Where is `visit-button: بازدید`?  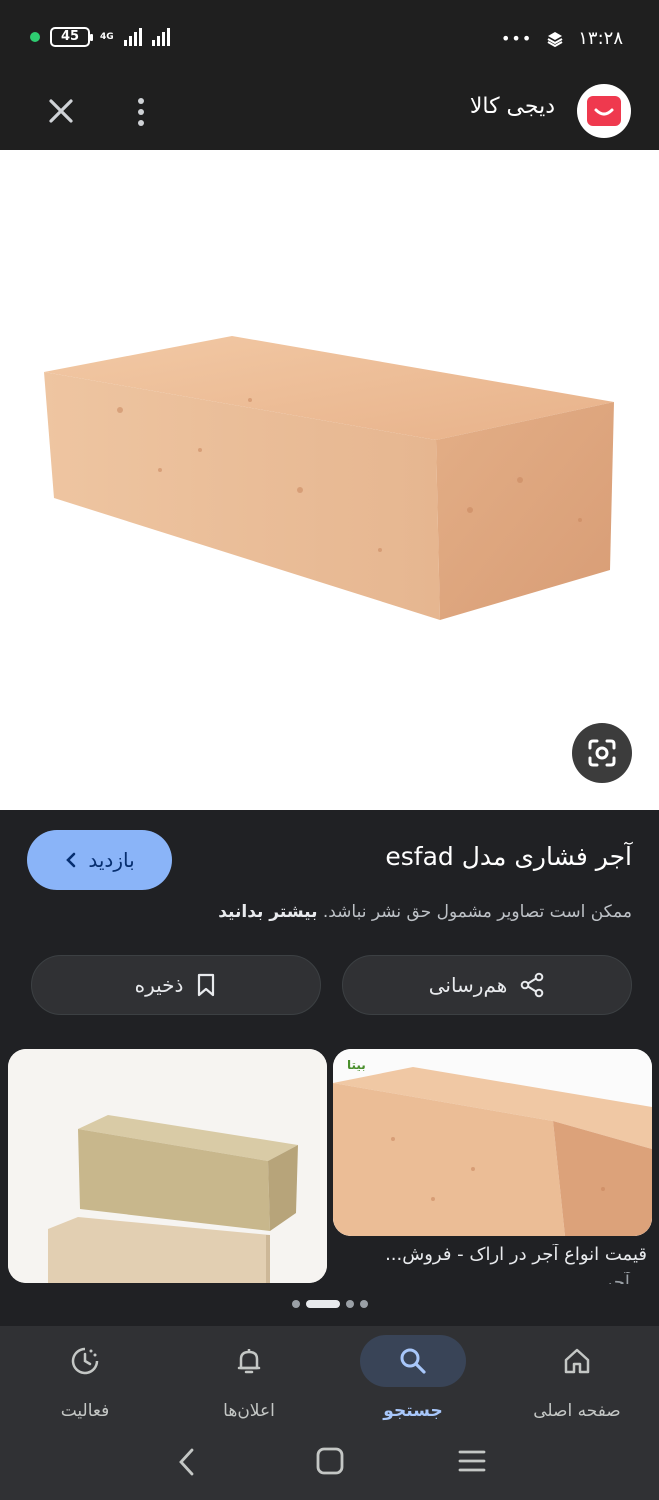
visit-button: بازدید is located at coordinates (99, 860).